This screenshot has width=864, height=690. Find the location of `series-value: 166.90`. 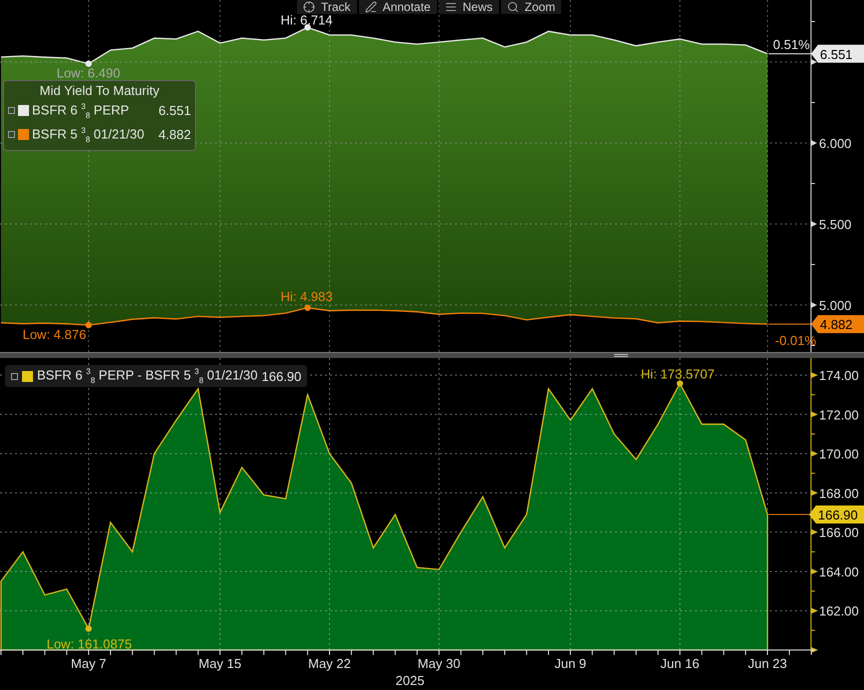

series-value: 166.90 is located at coordinates (282, 376).